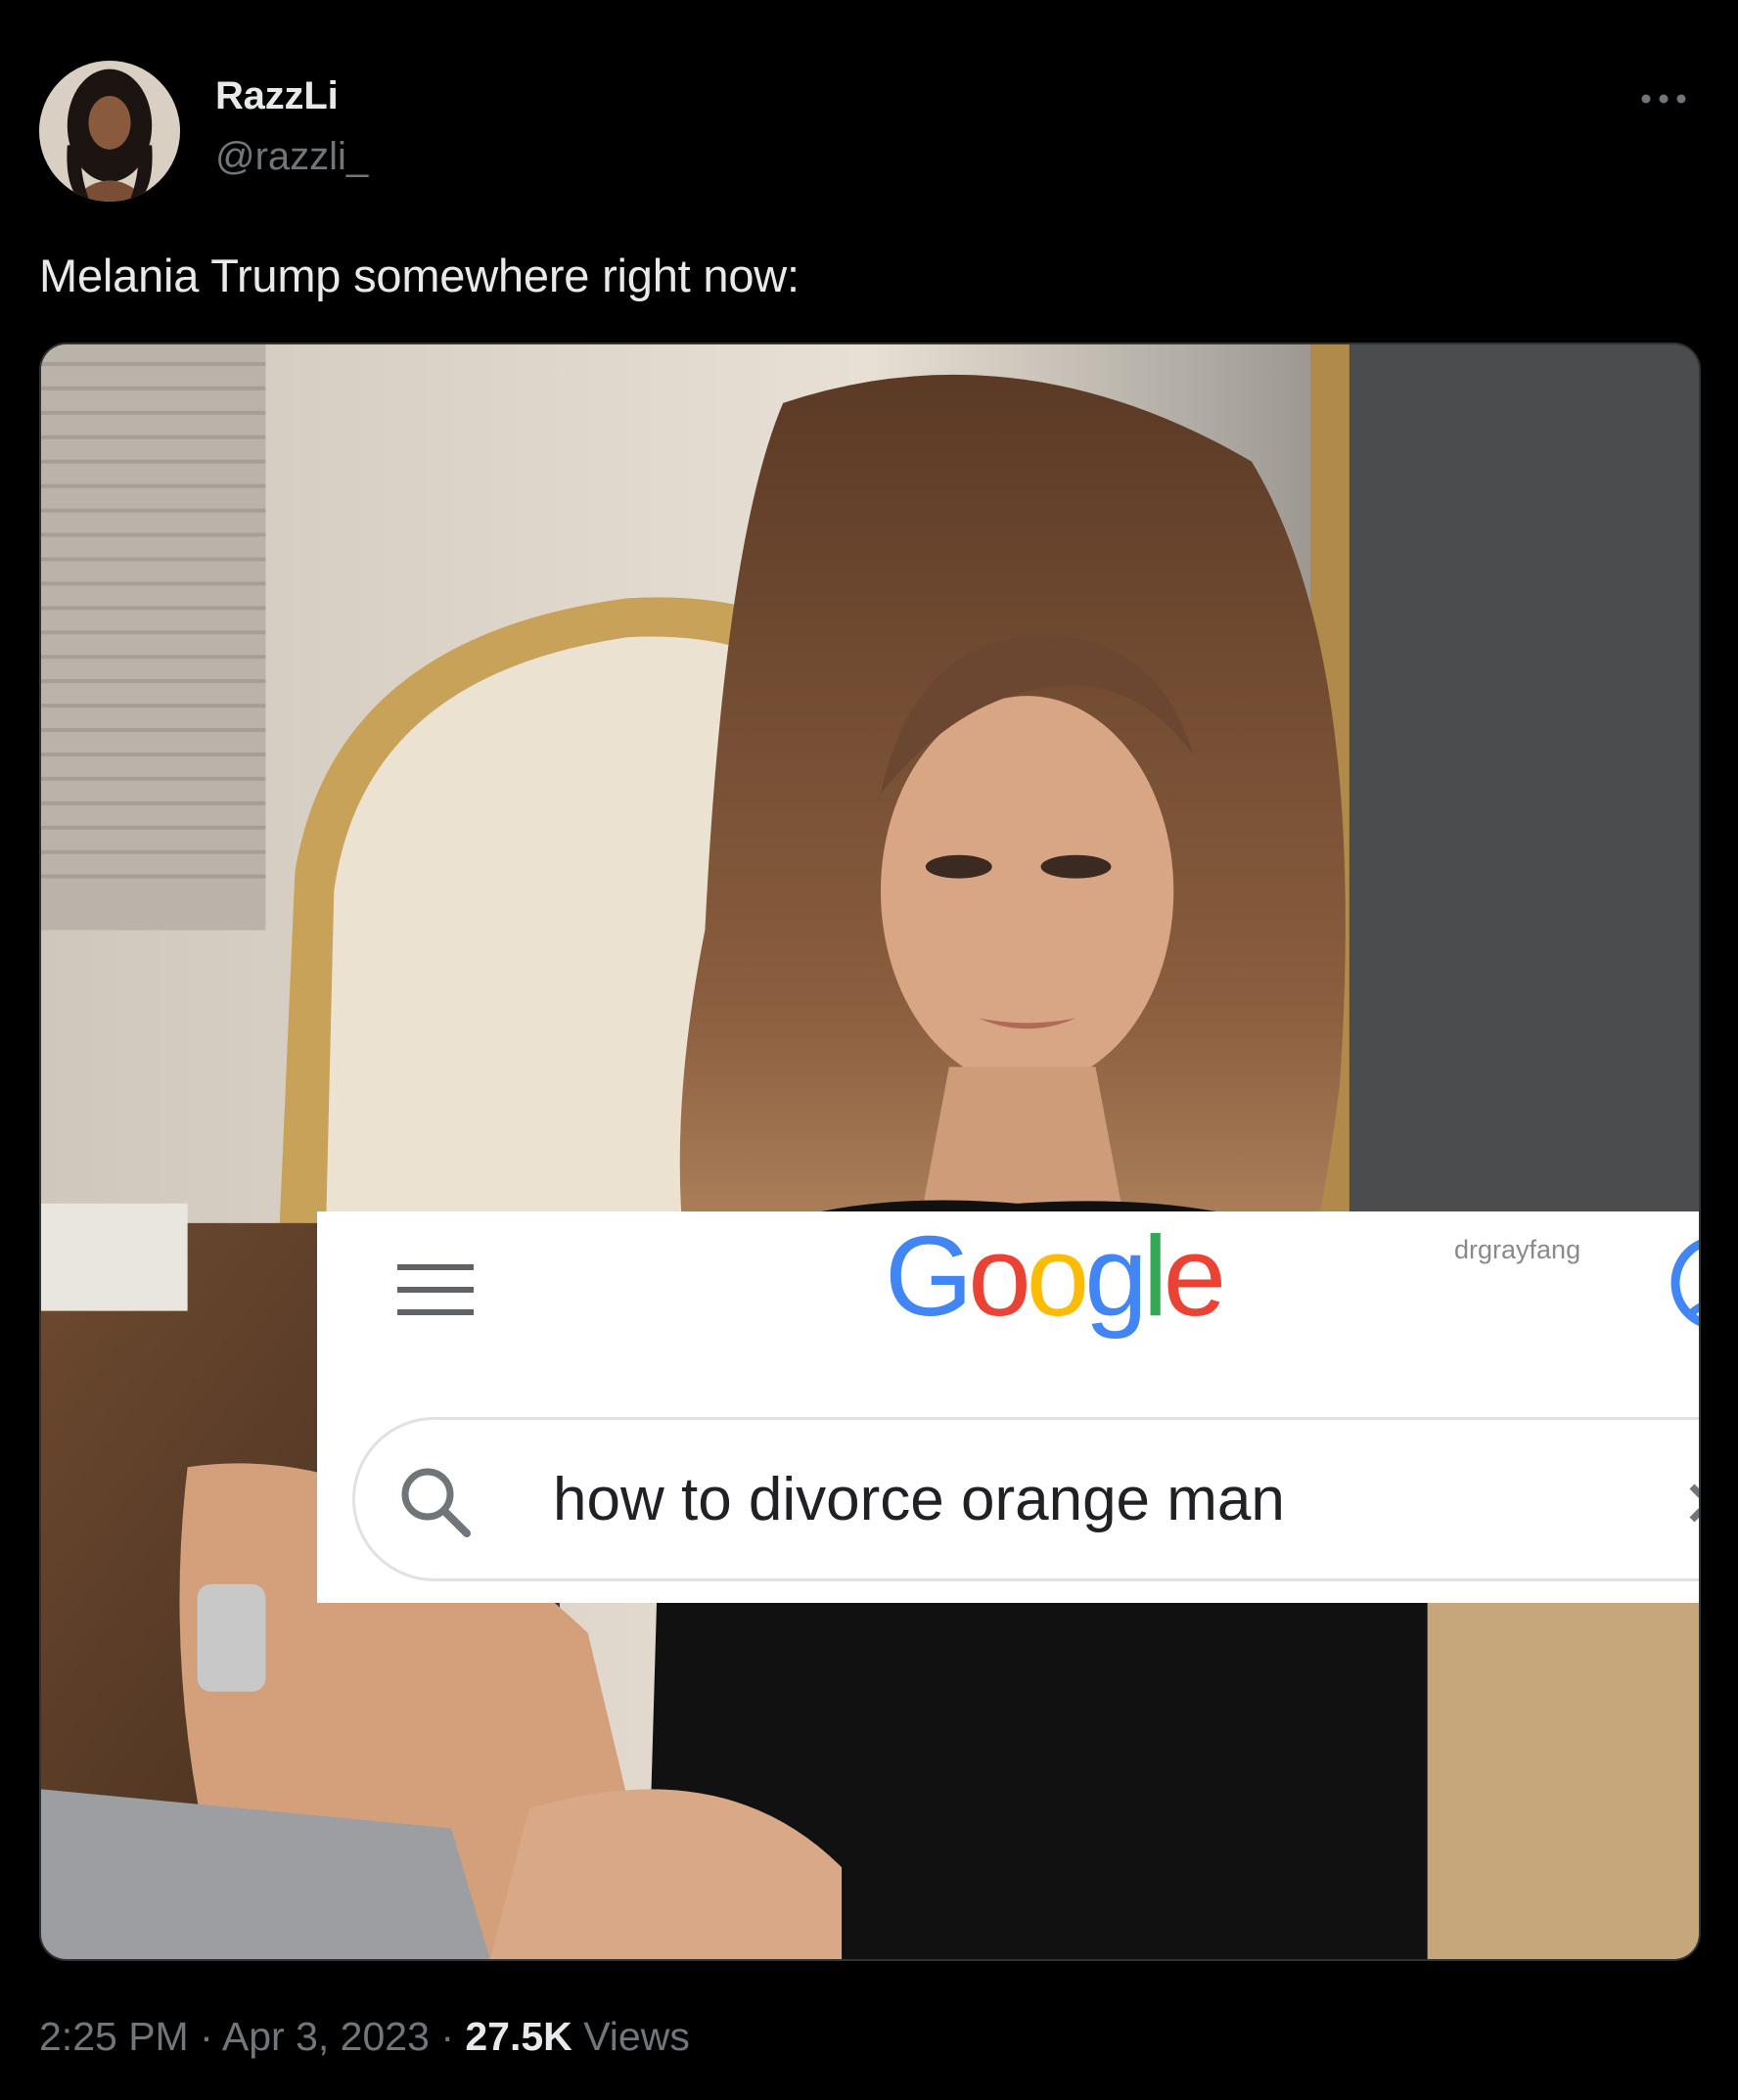 This screenshot has width=1738, height=2100. I want to click on profile-photo, so click(110, 131).